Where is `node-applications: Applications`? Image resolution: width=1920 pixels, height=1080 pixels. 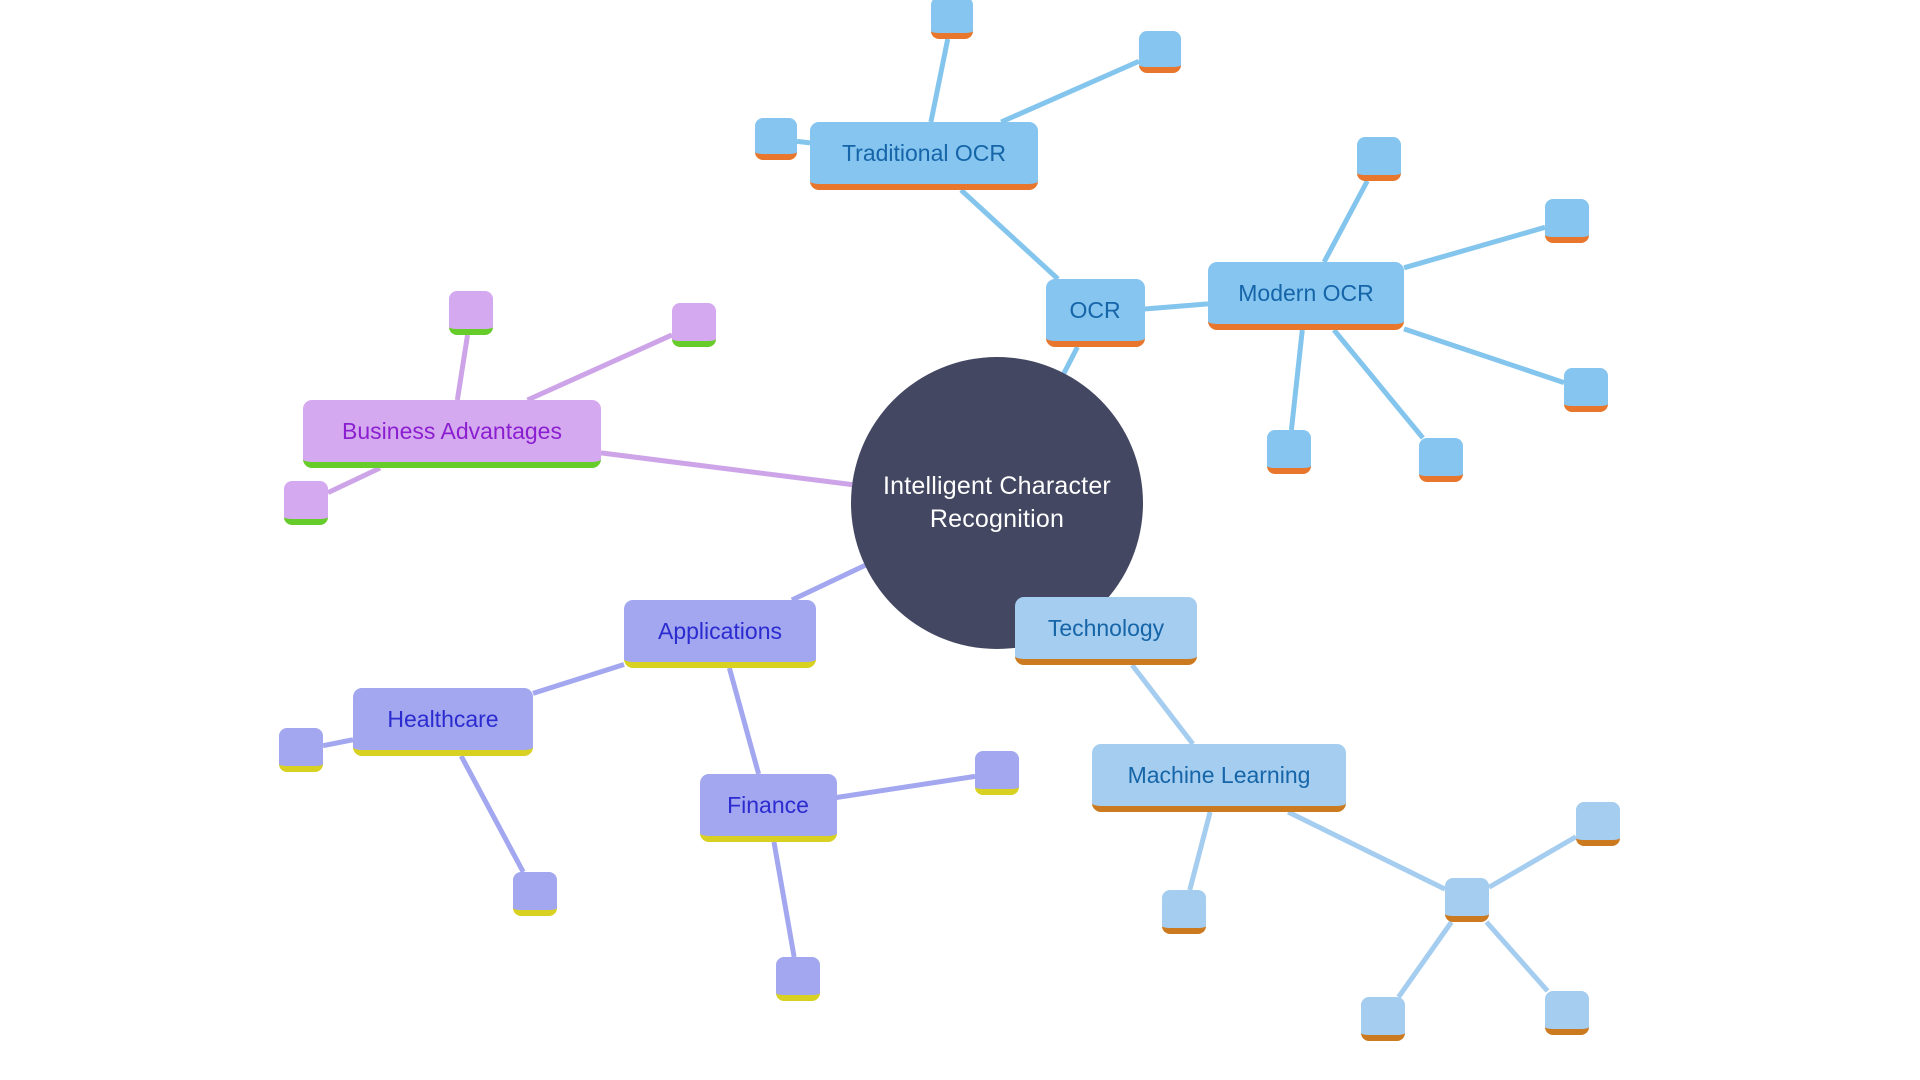 node-applications: Applications is located at coordinates (720, 634).